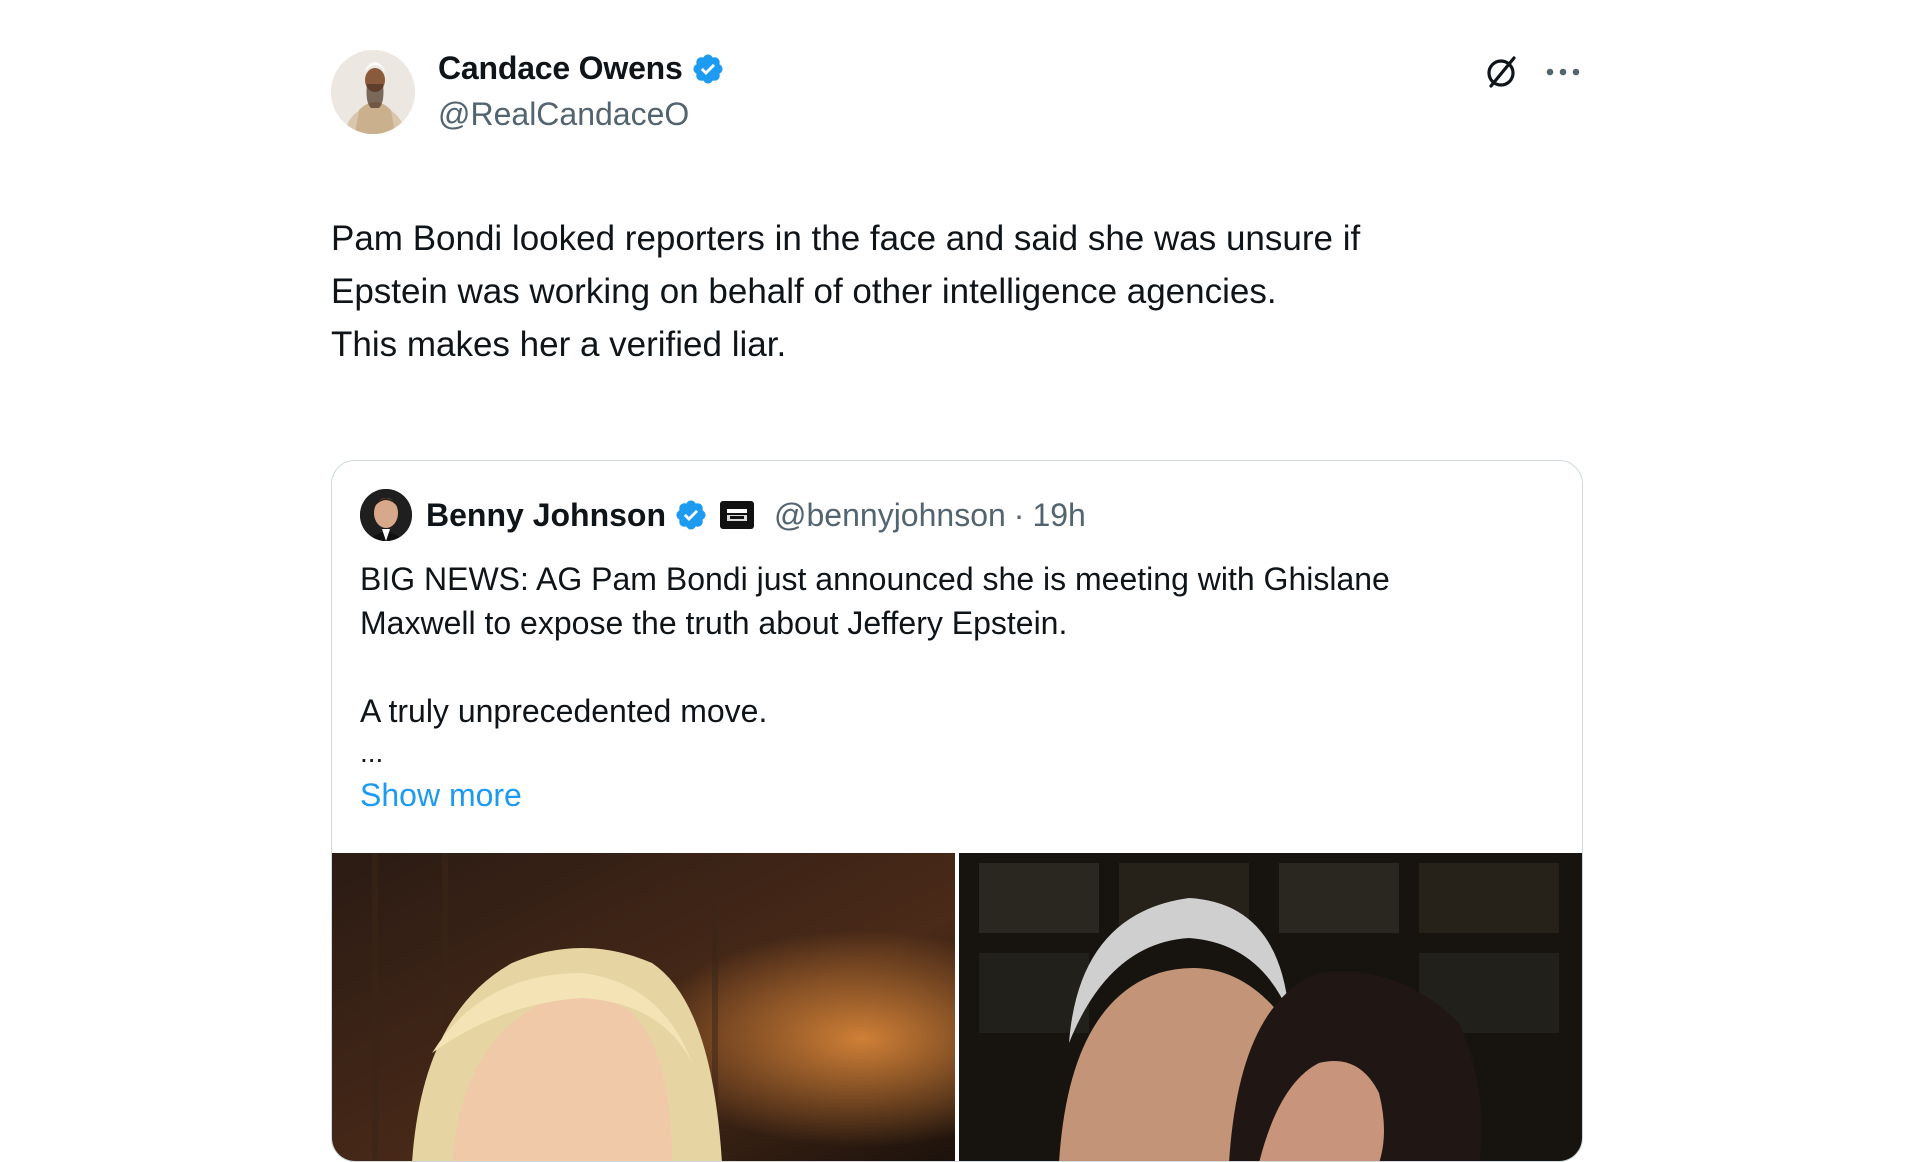 This screenshot has width=1920, height=1162. What do you see at coordinates (386, 515) in the screenshot?
I see `quoted-avatar` at bounding box center [386, 515].